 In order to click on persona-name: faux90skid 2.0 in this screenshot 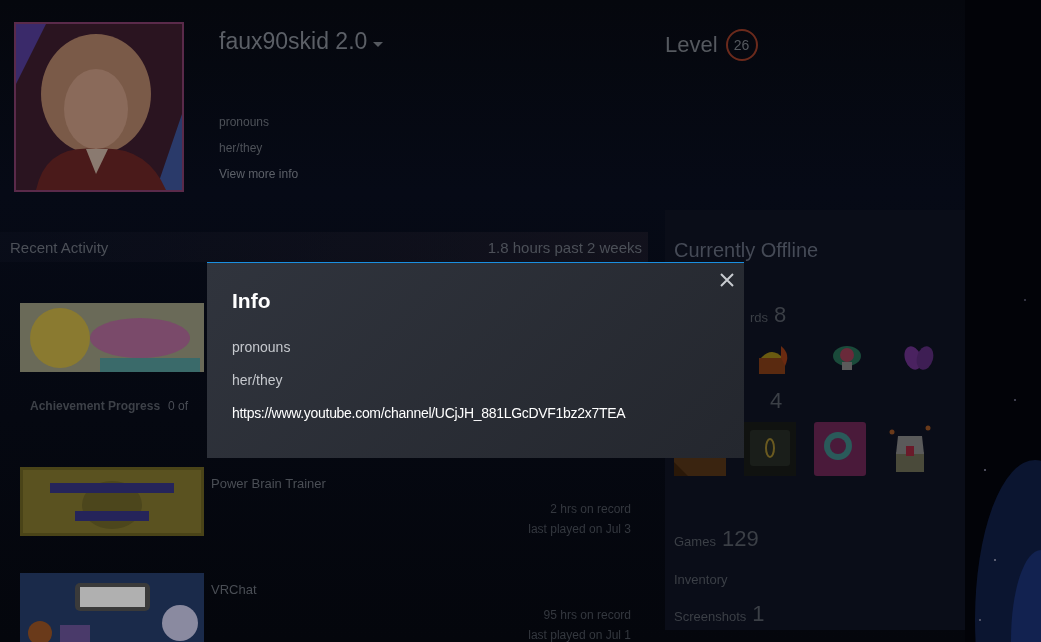, I will do `click(293, 41)`.